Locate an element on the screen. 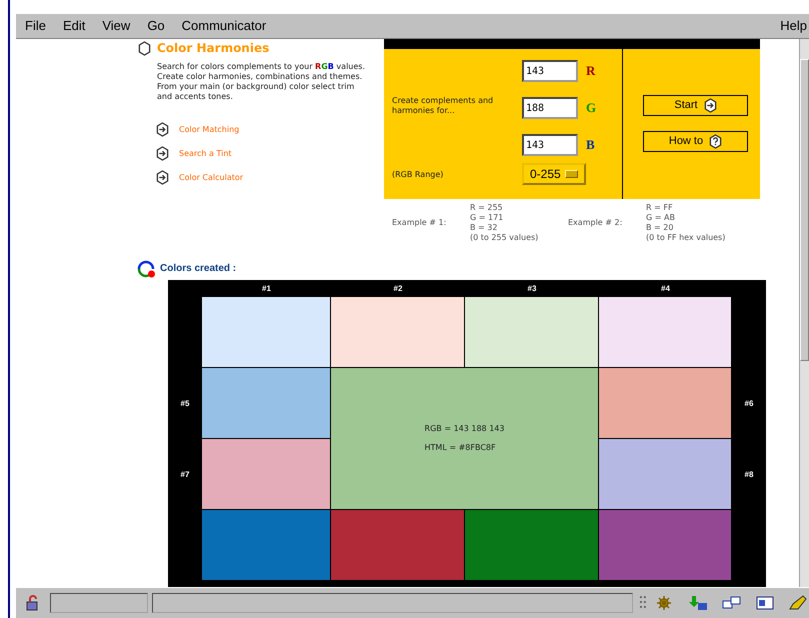 This screenshot has width=809, height=618. wheel-icon is located at coordinates (665, 603).